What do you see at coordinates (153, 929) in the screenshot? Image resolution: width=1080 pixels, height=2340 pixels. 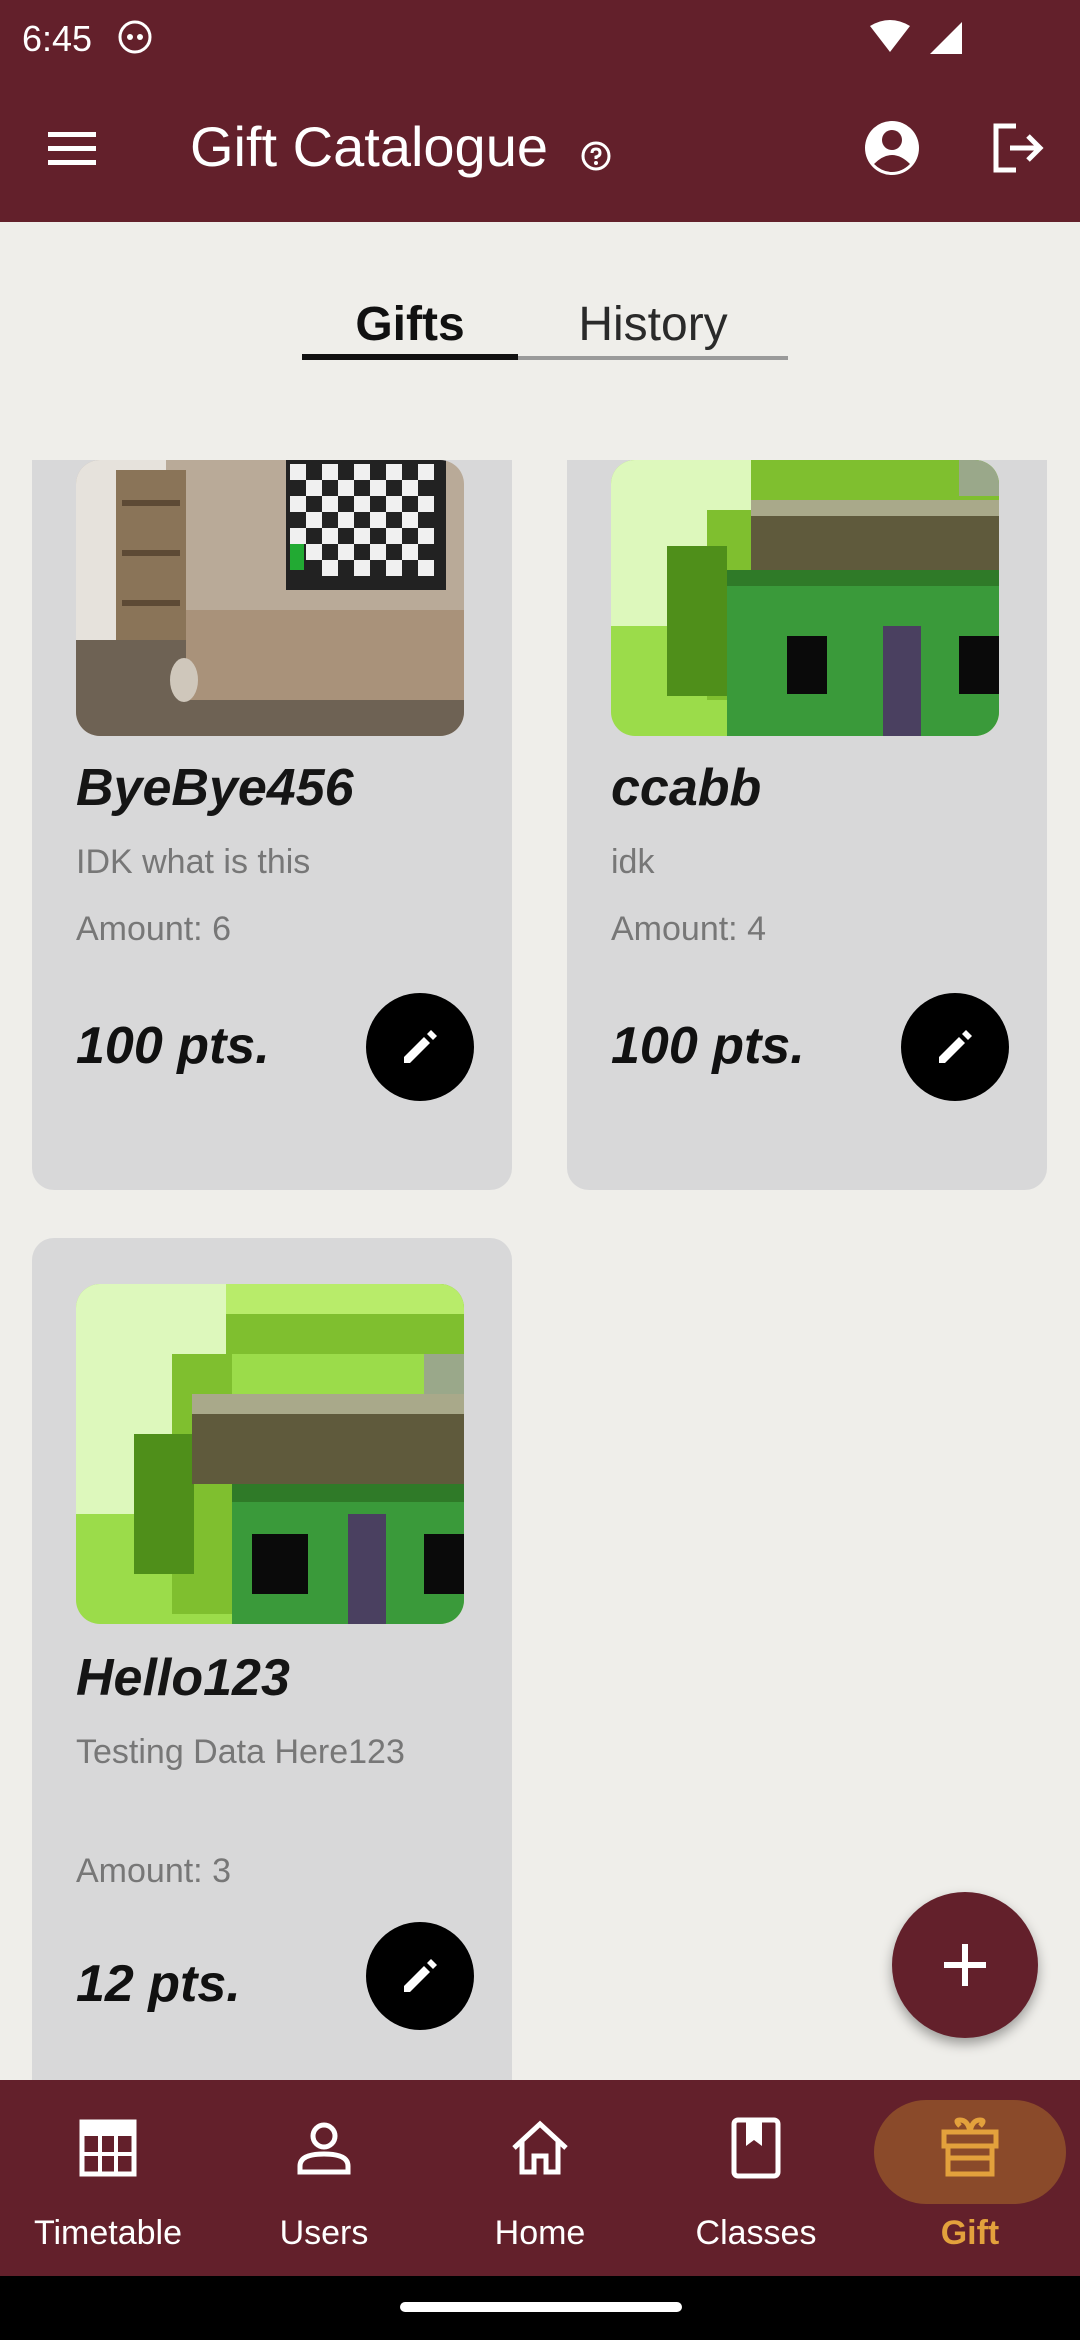 I see `gift-amount: Amount: 6` at bounding box center [153, 929].